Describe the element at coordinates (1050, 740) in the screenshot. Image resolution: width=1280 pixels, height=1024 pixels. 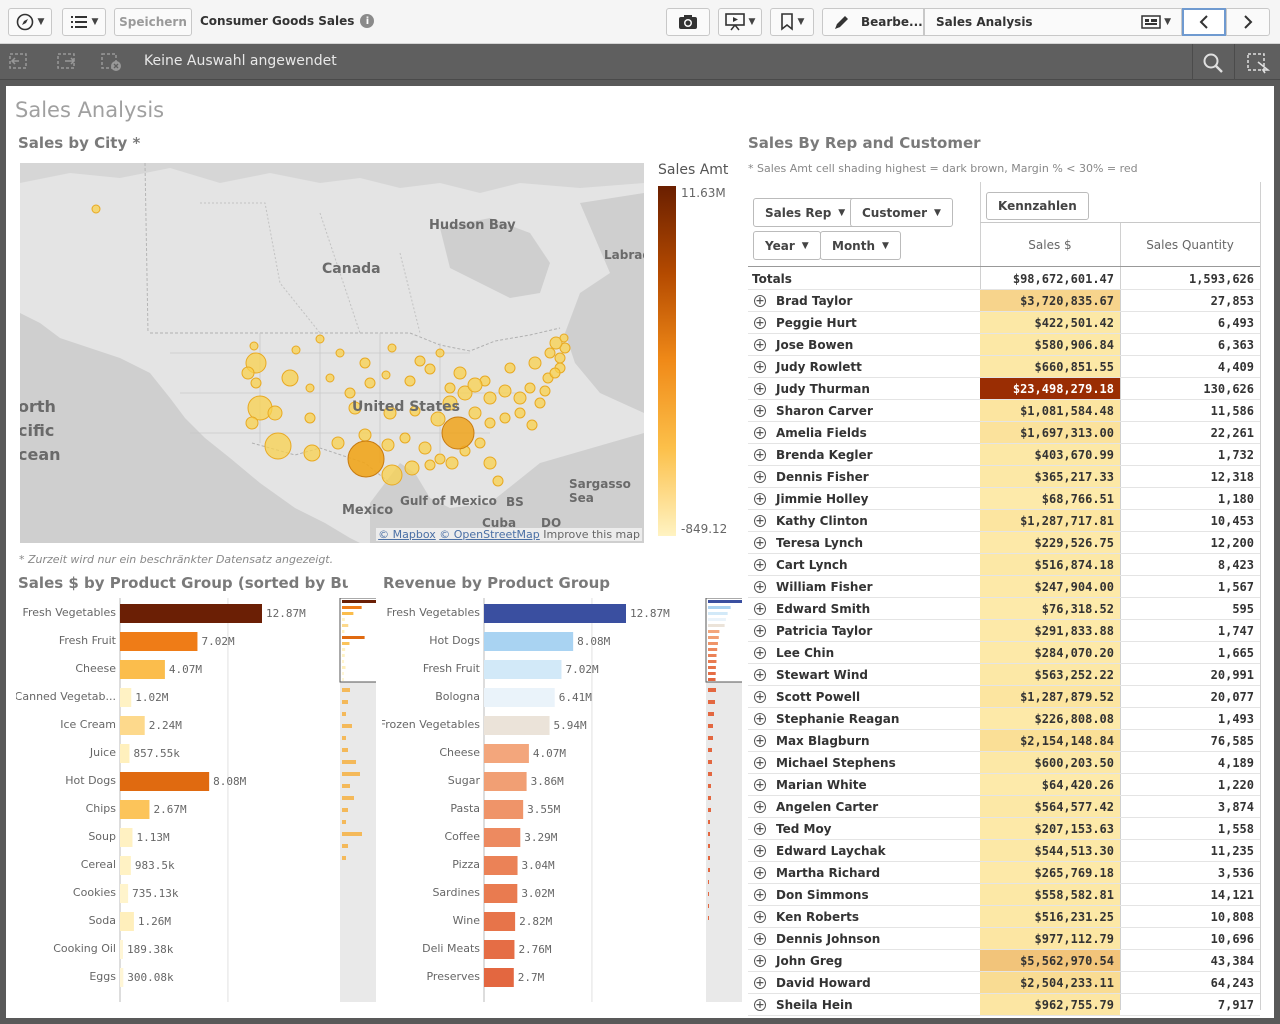
I see `sales-cell: $2,154,148.84` at that location.